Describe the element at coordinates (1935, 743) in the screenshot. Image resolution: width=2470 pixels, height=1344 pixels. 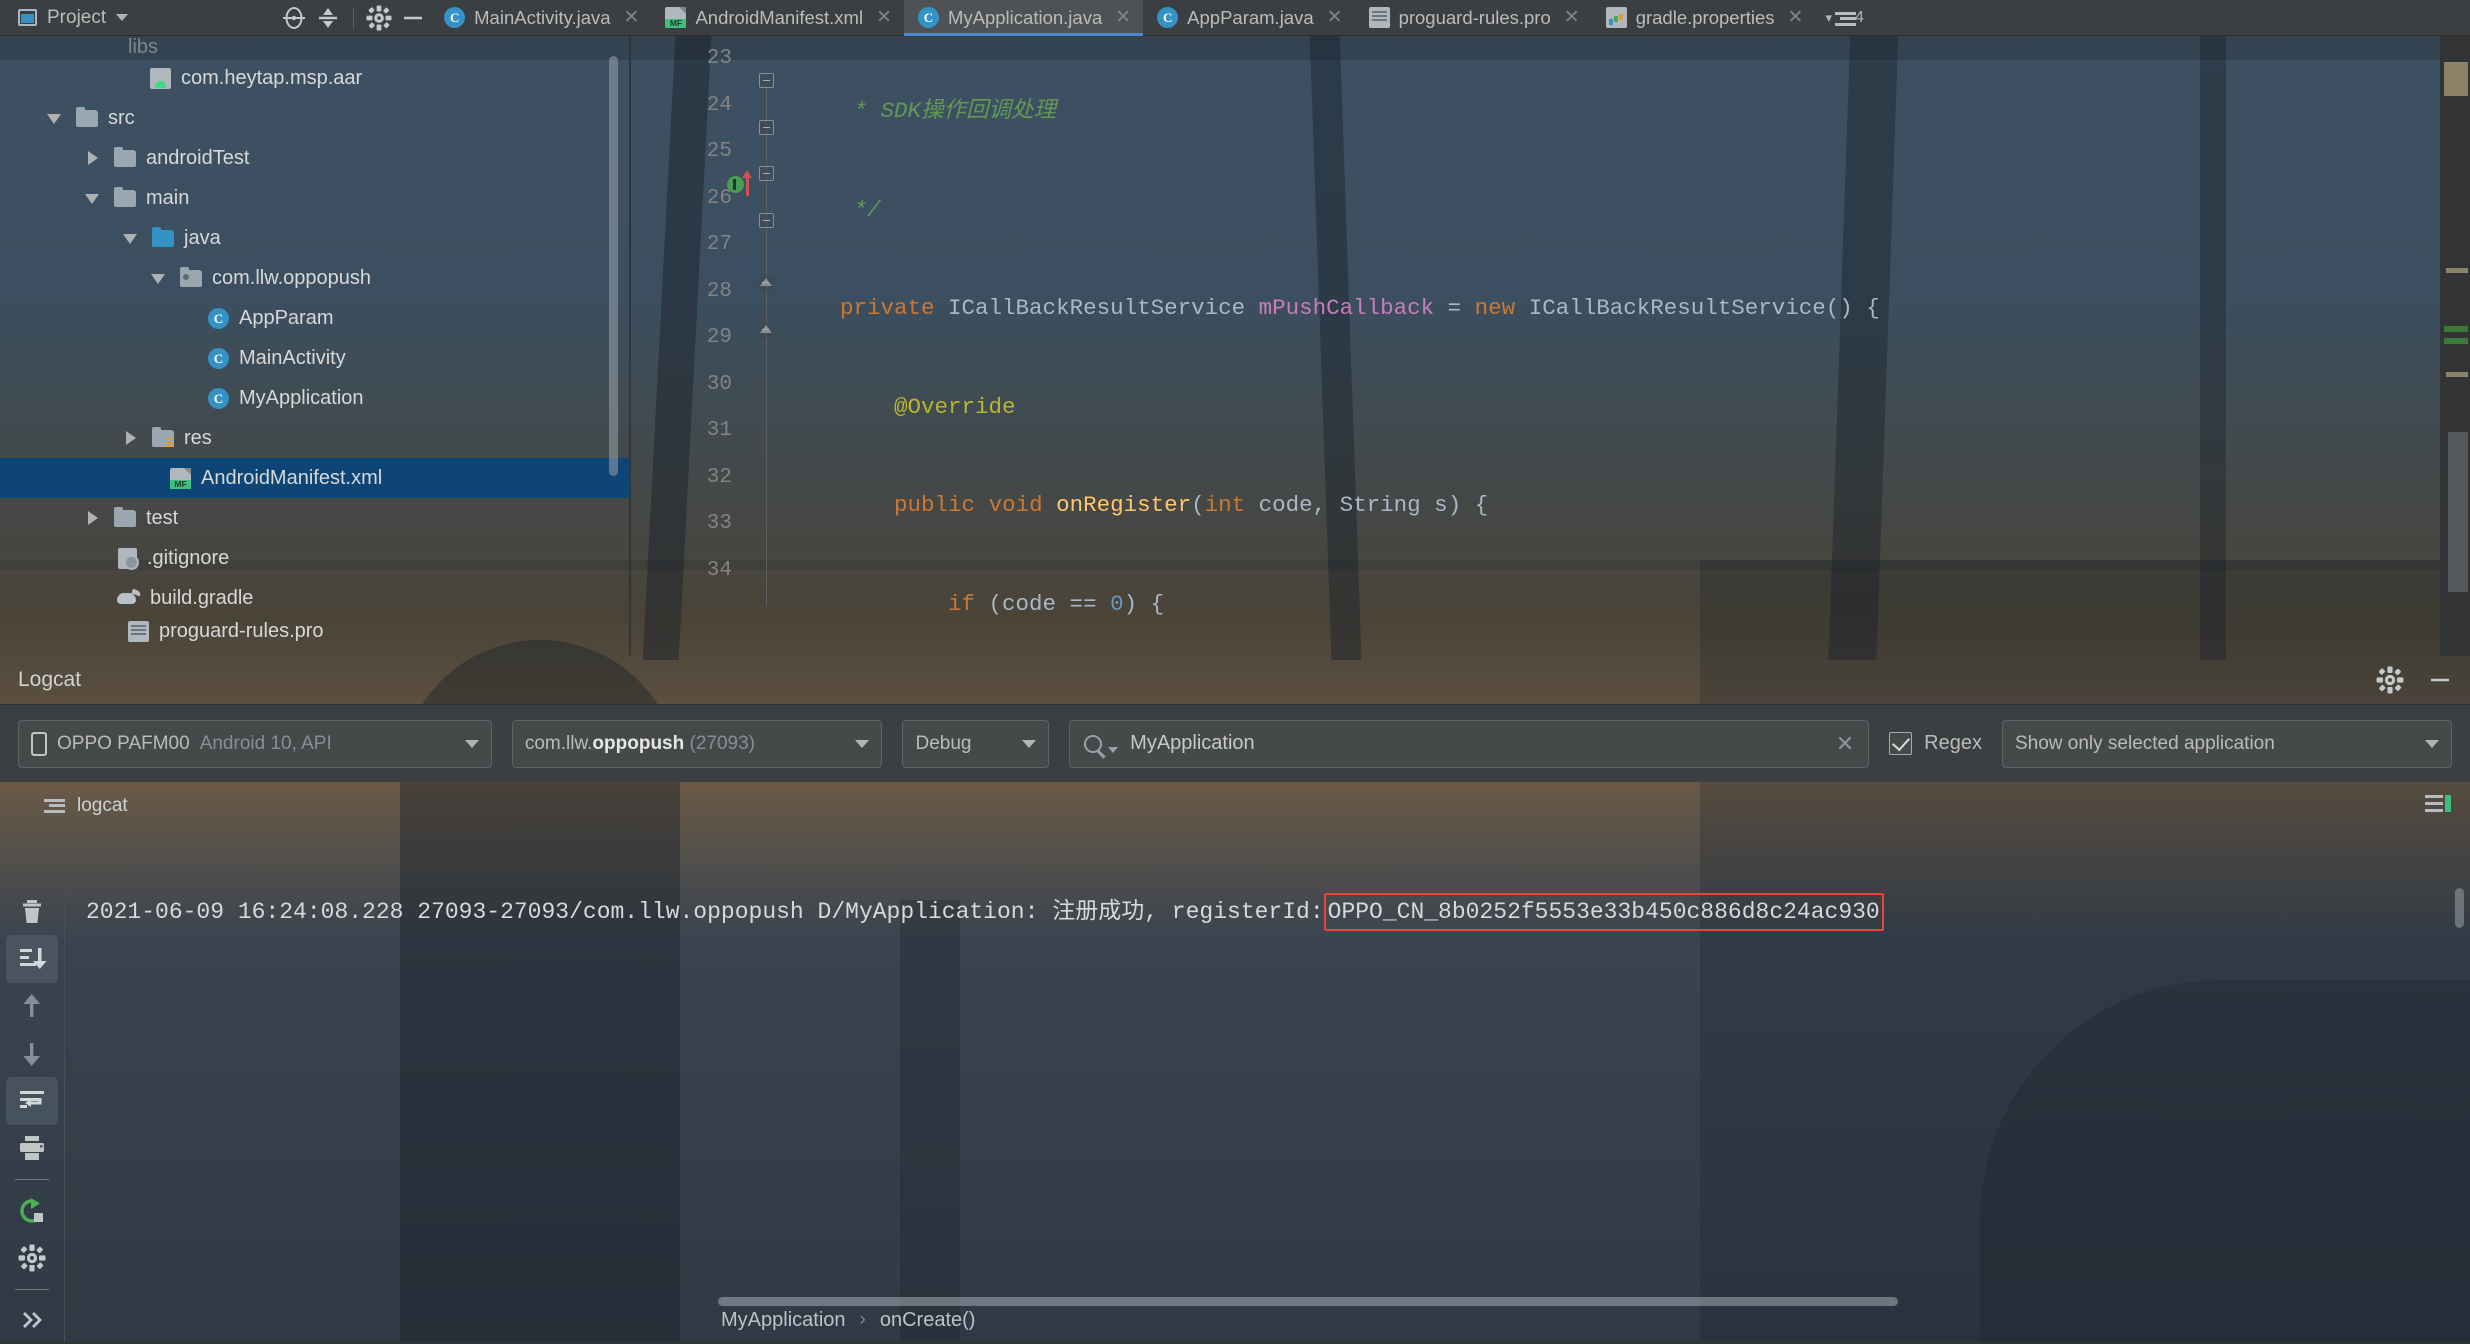
I see `regex-checkbox: Regex` at that location.